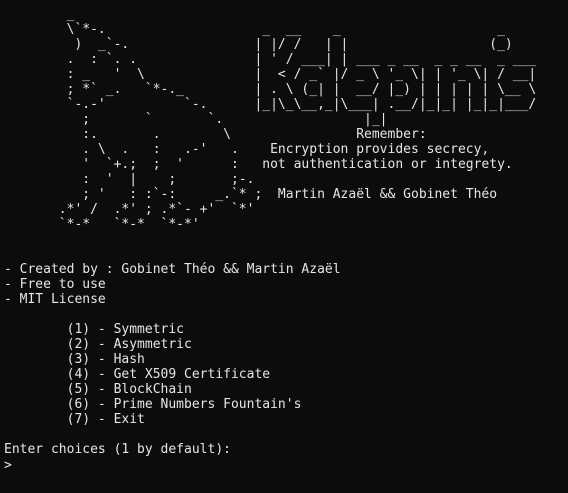  Describe the element at coordinates (196, 119) in the screenshot. I see `banner-line: ; ` `. |_|` at that location.